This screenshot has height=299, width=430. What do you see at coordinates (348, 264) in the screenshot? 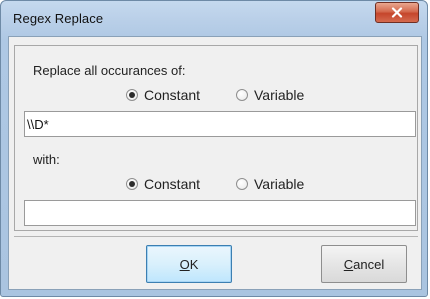
I see `cancel-mnemonic: C` at bounding box center [348, 264].